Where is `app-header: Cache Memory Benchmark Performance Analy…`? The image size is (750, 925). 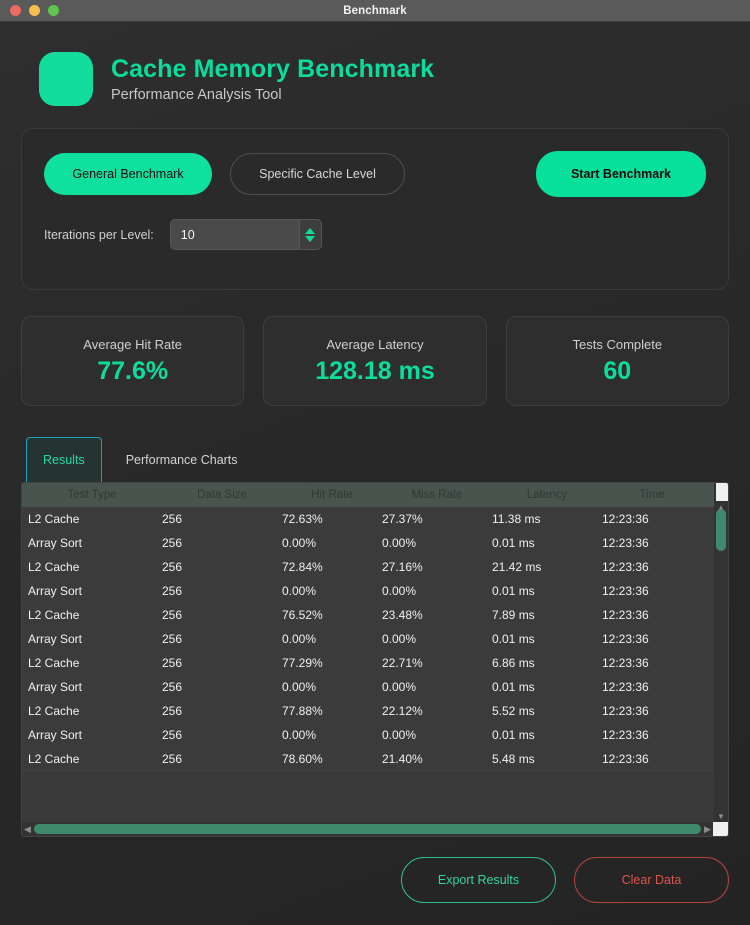 app-header: Cache Memory Benchmark Performance Analy… is located at coordinates (375, 75).